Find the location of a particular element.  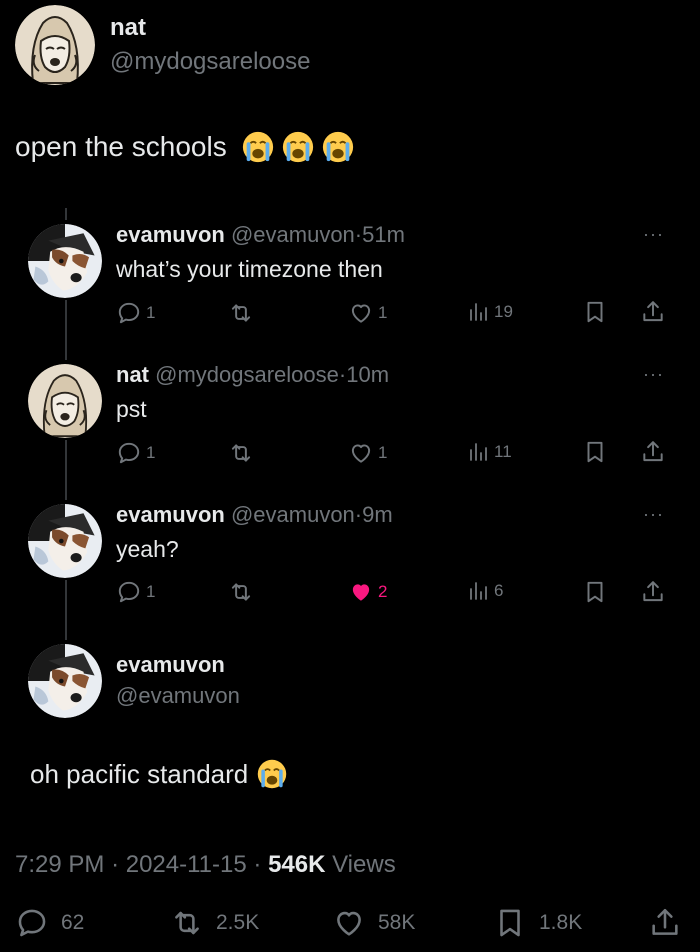

views-label: Views is located at coordinates (364, 864).